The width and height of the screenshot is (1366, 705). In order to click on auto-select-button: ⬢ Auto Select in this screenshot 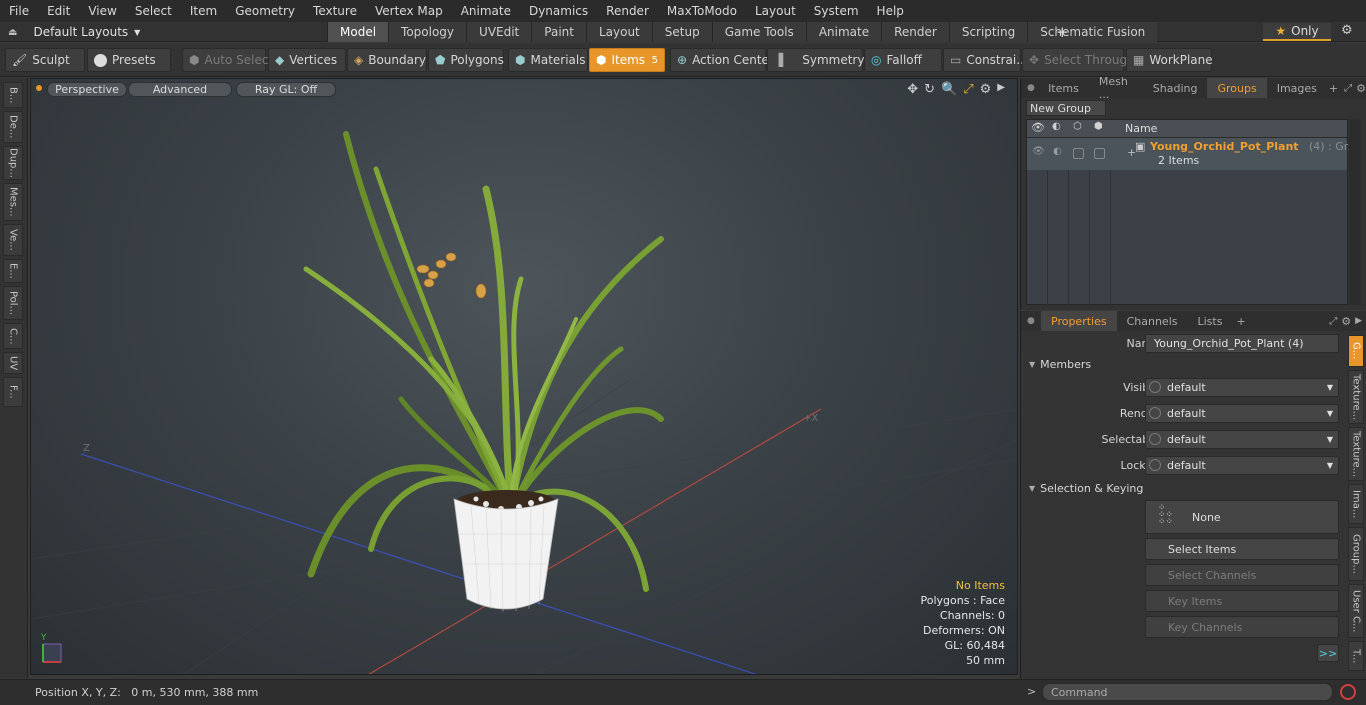, I will do `click(227, 60)`.